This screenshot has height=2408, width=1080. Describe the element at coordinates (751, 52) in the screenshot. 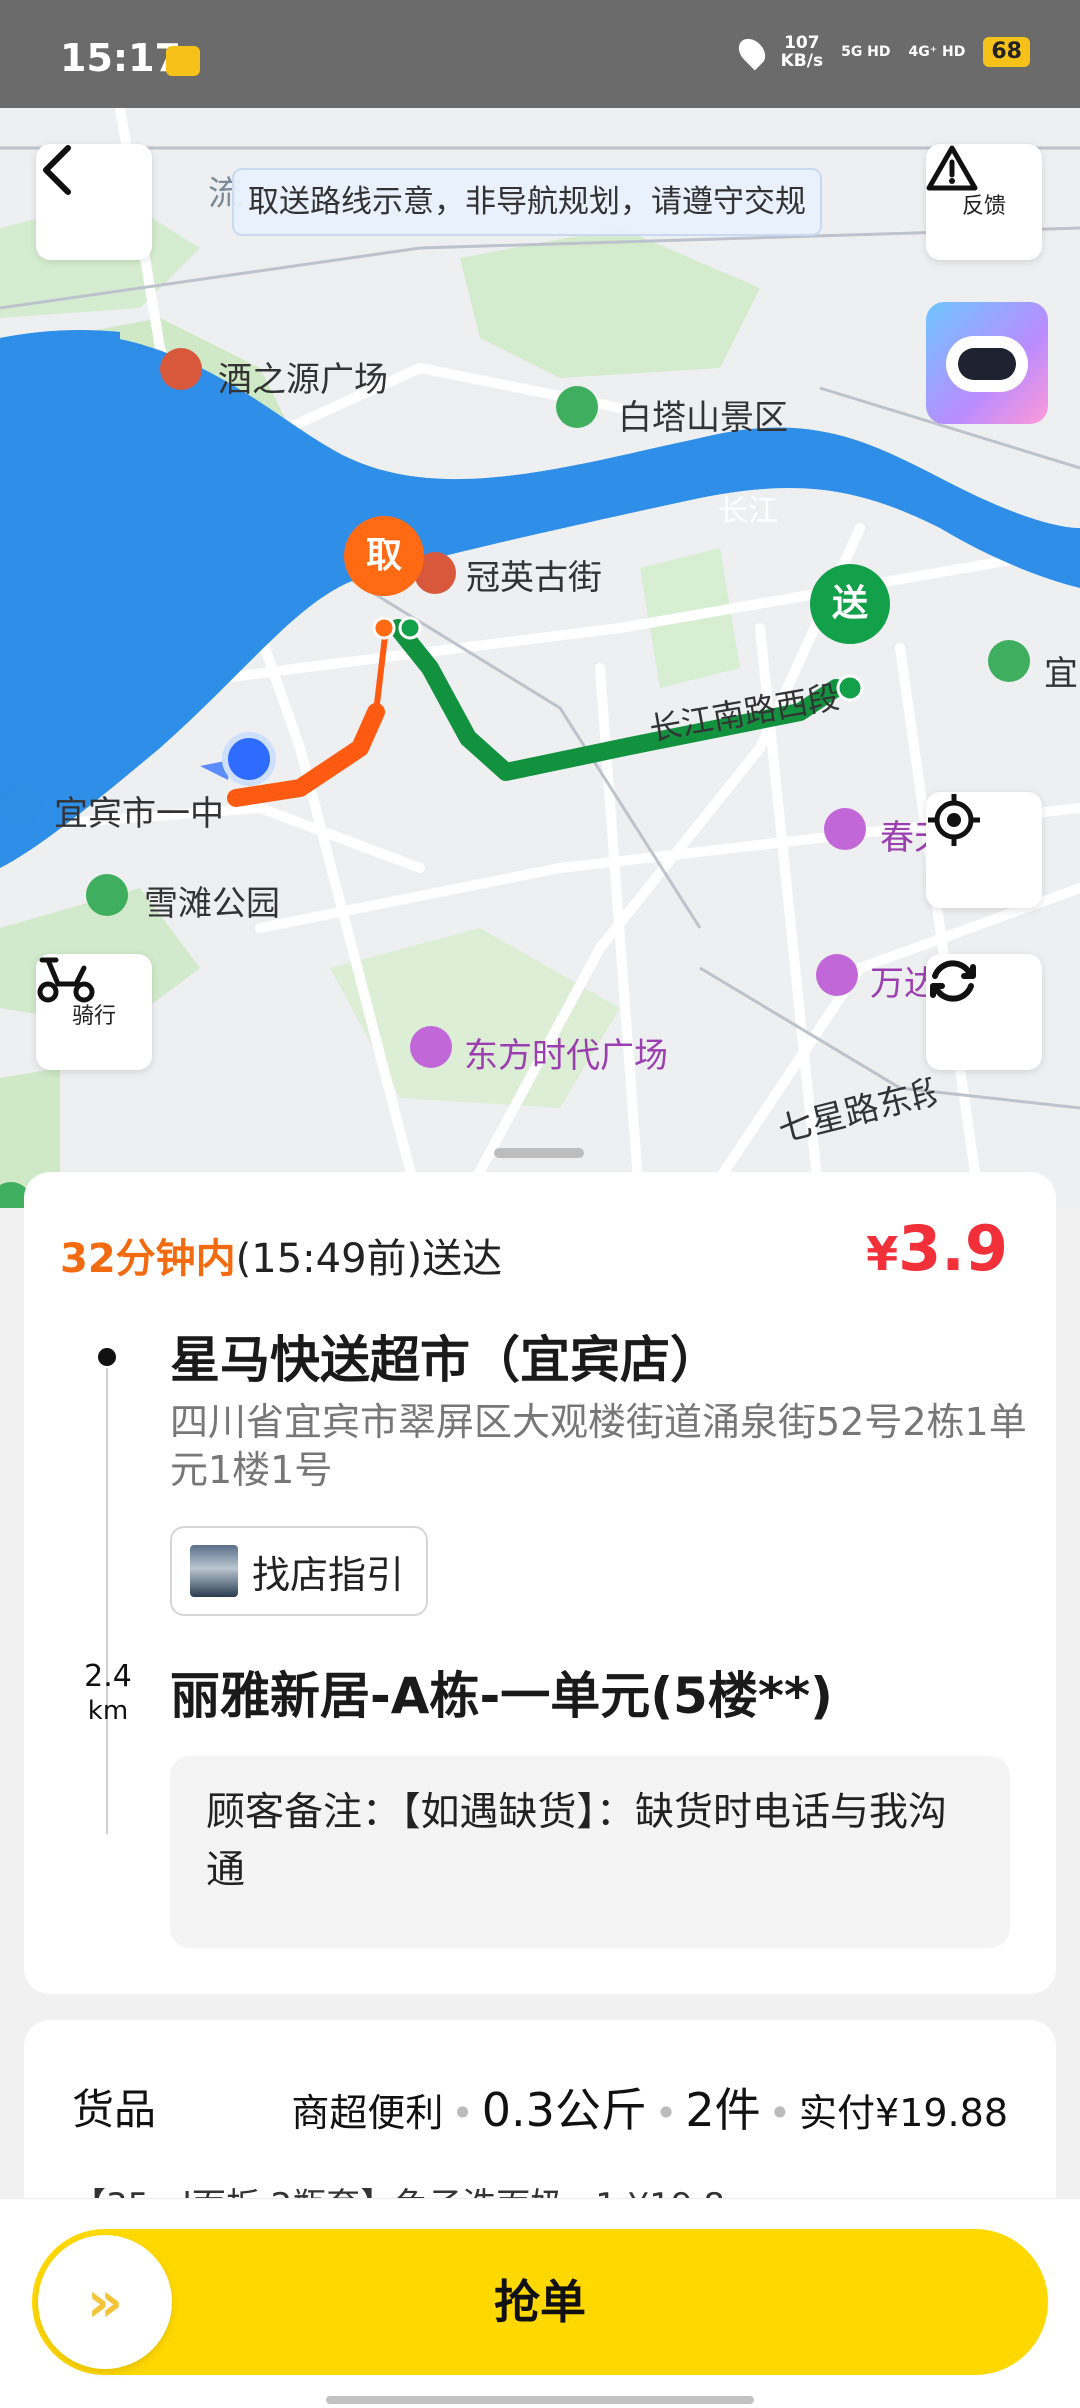

I see `location-icon` at that location.